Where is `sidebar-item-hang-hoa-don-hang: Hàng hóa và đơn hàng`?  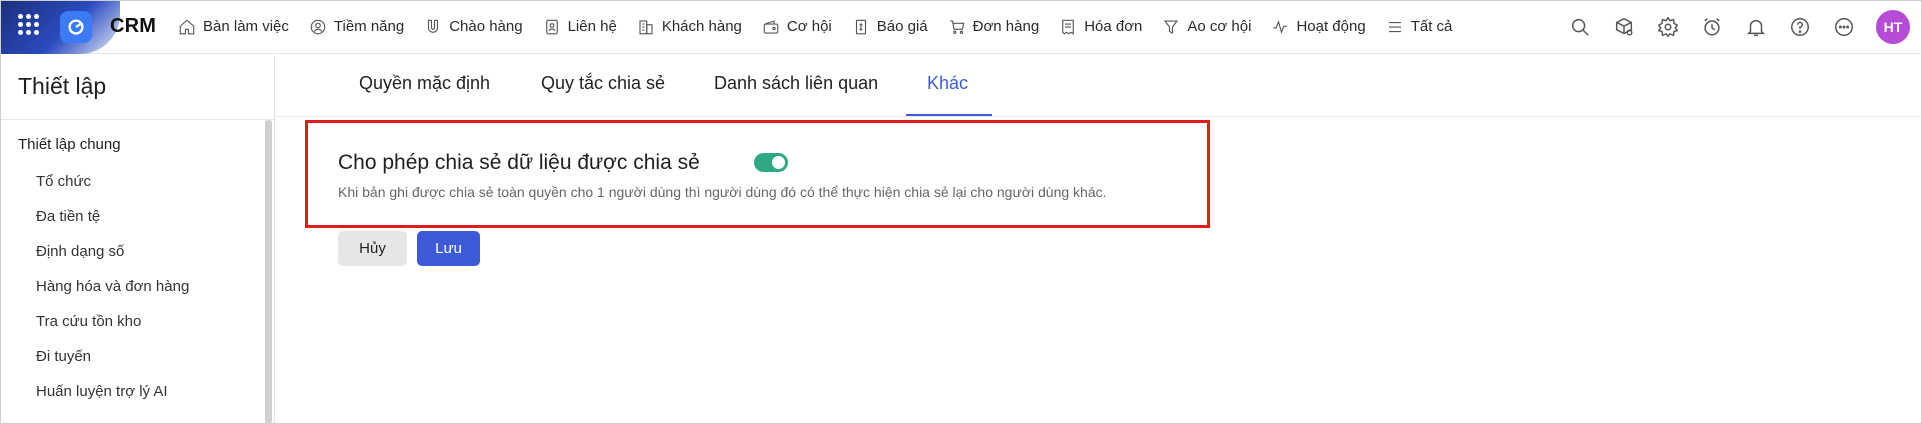
sidebar-item-hang-hoa-don-hang: Hàng hóa và đơn hàng is located at coordinates (112, 295).